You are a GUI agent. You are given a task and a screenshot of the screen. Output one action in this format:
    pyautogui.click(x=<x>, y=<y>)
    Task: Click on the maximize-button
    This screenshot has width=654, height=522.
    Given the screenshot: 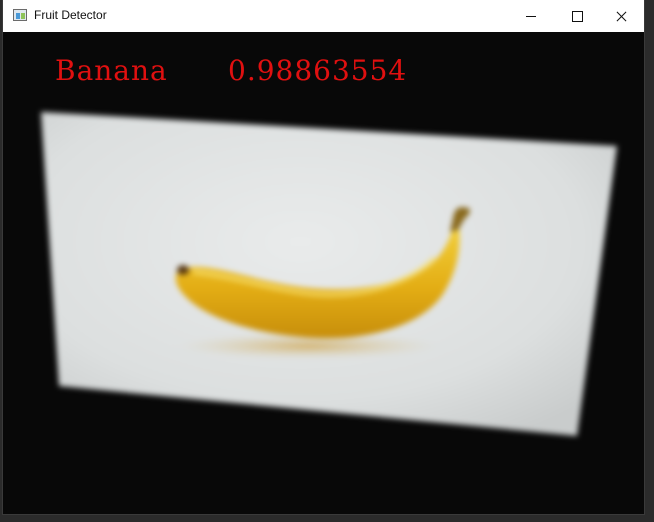 What is the action you would take?
    pyautogui.click(x=577, y=16)
    